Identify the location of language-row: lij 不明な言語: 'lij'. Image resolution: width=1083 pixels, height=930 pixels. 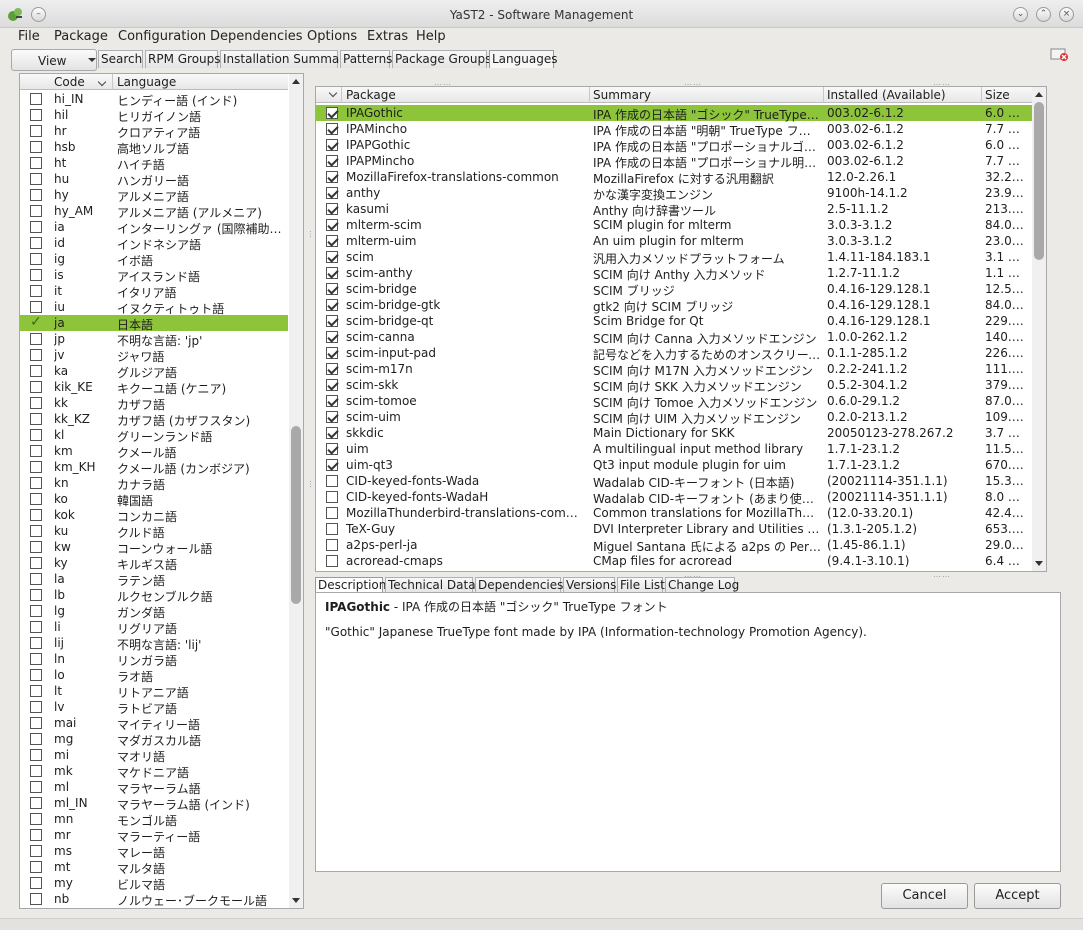
(154, 643).